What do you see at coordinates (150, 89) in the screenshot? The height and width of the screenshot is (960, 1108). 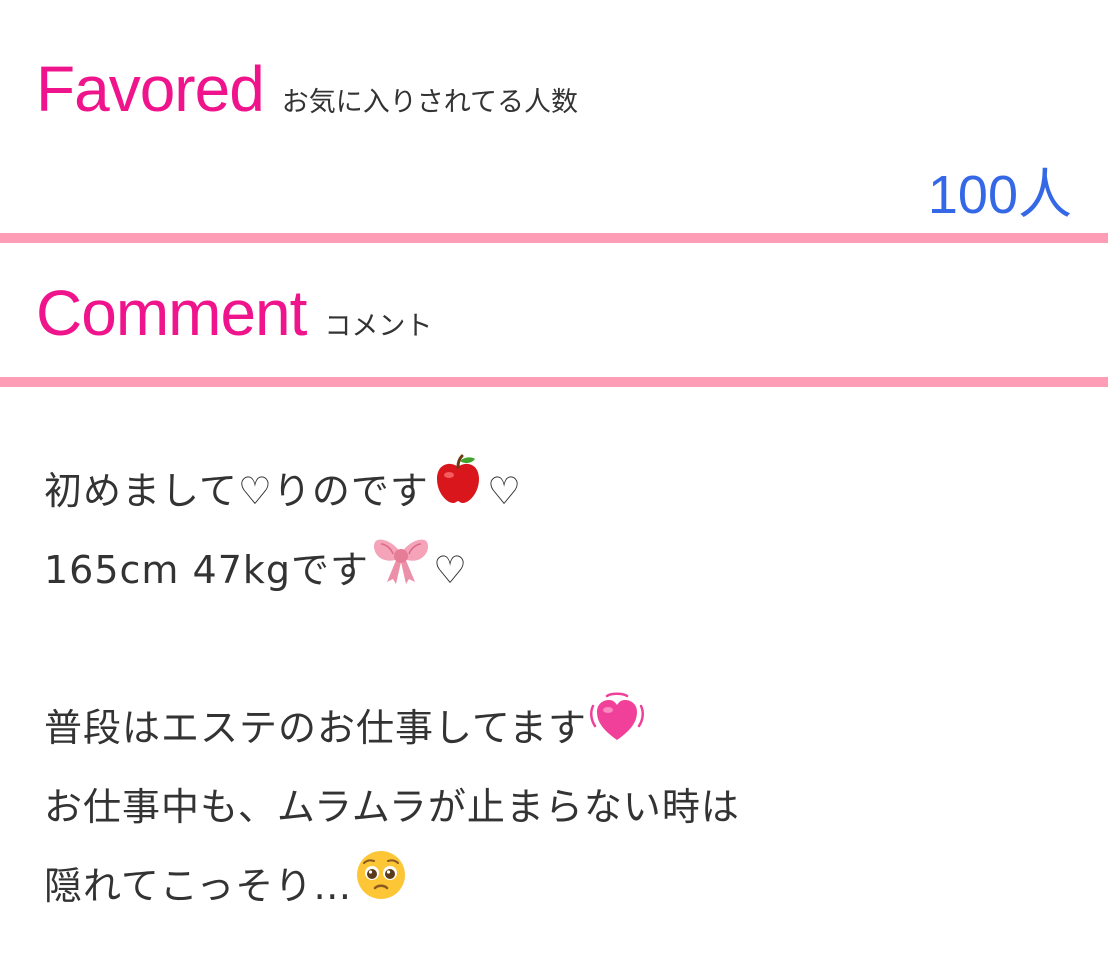 I see `favored-title: Favored` at bounding box center [150, 89].